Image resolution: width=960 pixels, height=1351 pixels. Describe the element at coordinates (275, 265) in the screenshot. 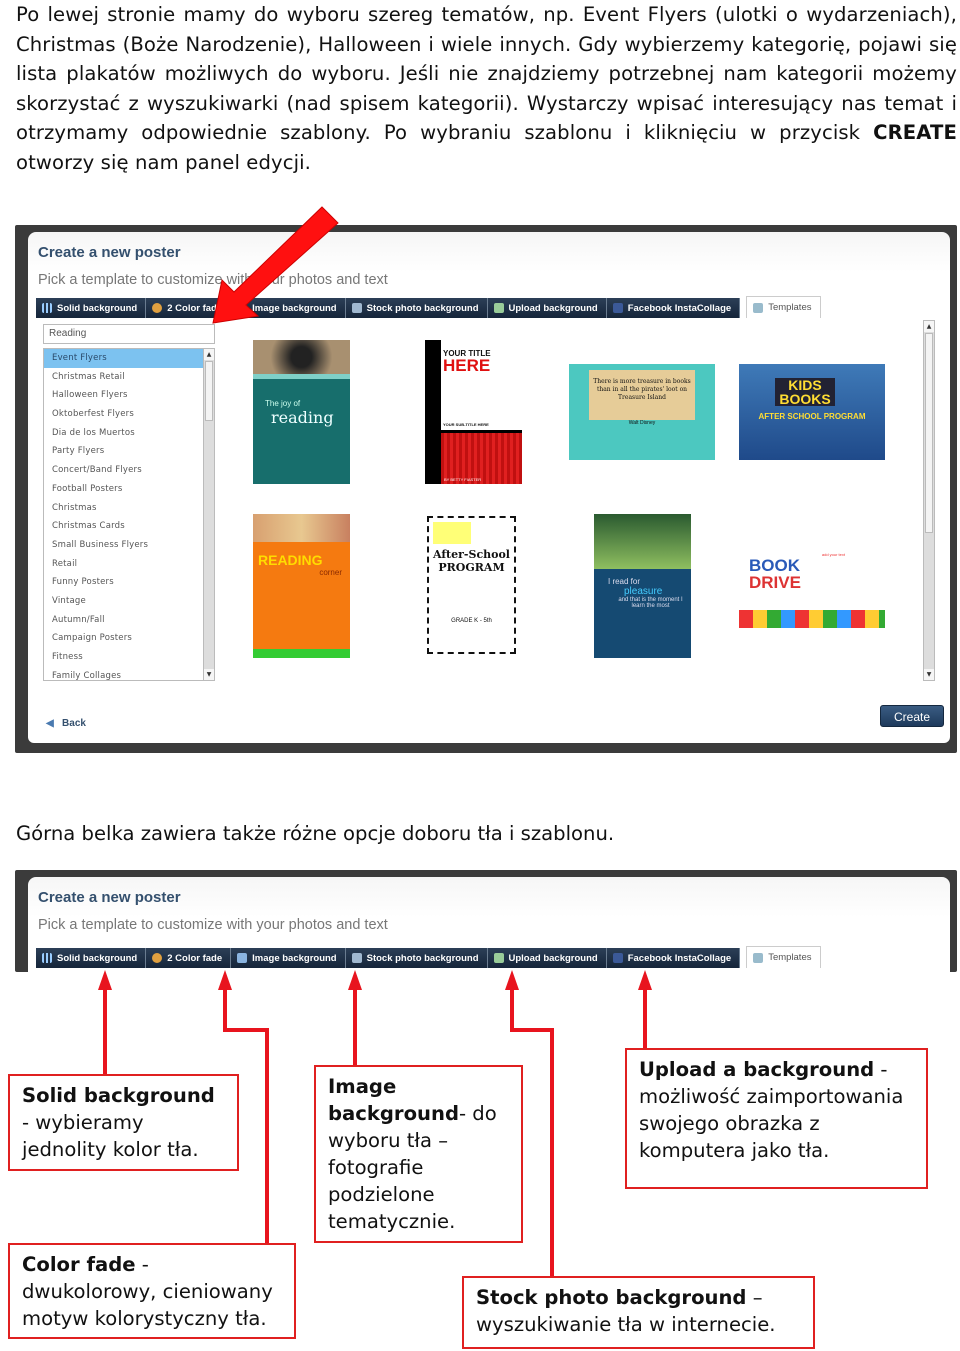

I see `red-pointer-arrow-icon` at that location.